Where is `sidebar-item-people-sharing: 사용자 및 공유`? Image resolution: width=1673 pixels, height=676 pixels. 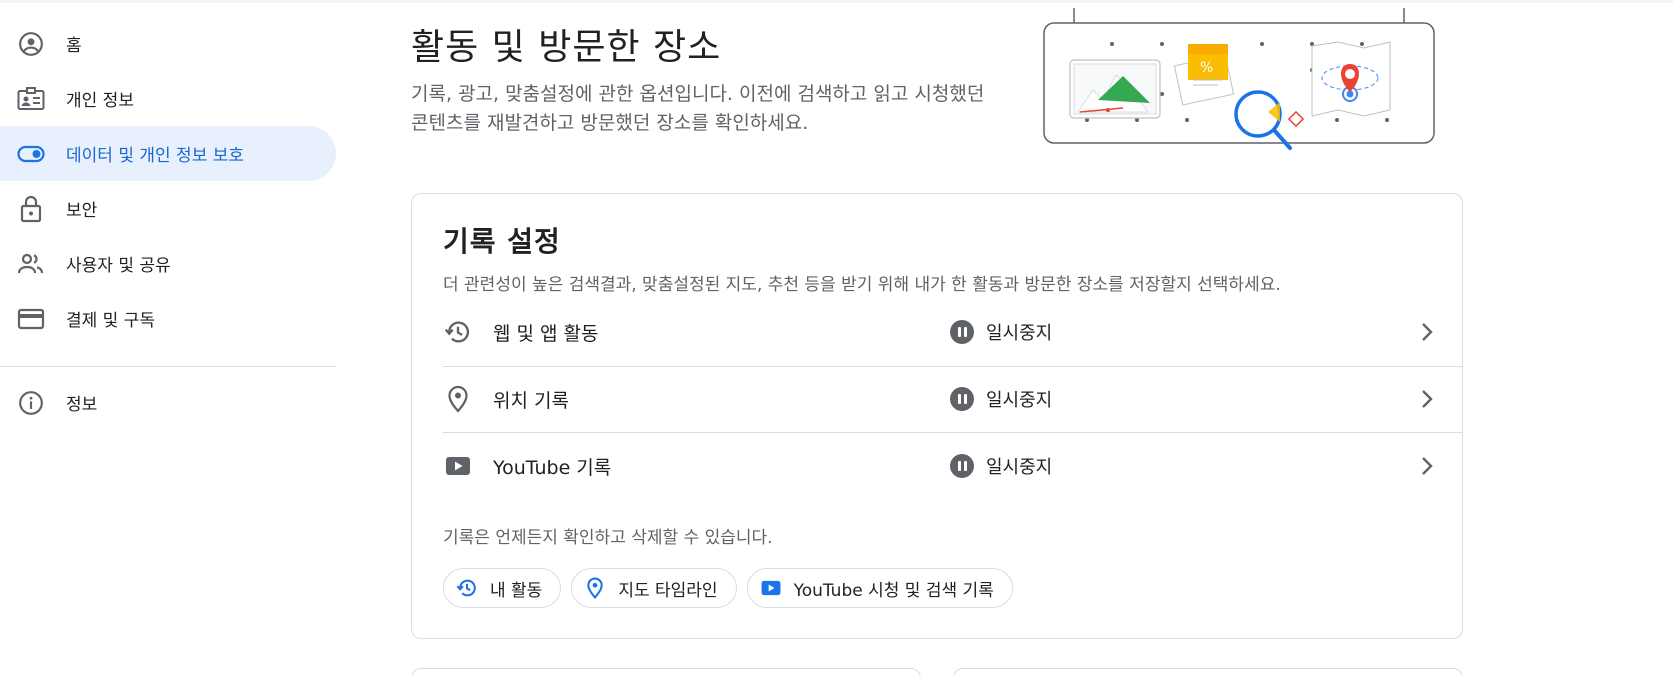
sidebar-item-people-sharing: 사용자 및 공유 is located at coordinates (168, 263).